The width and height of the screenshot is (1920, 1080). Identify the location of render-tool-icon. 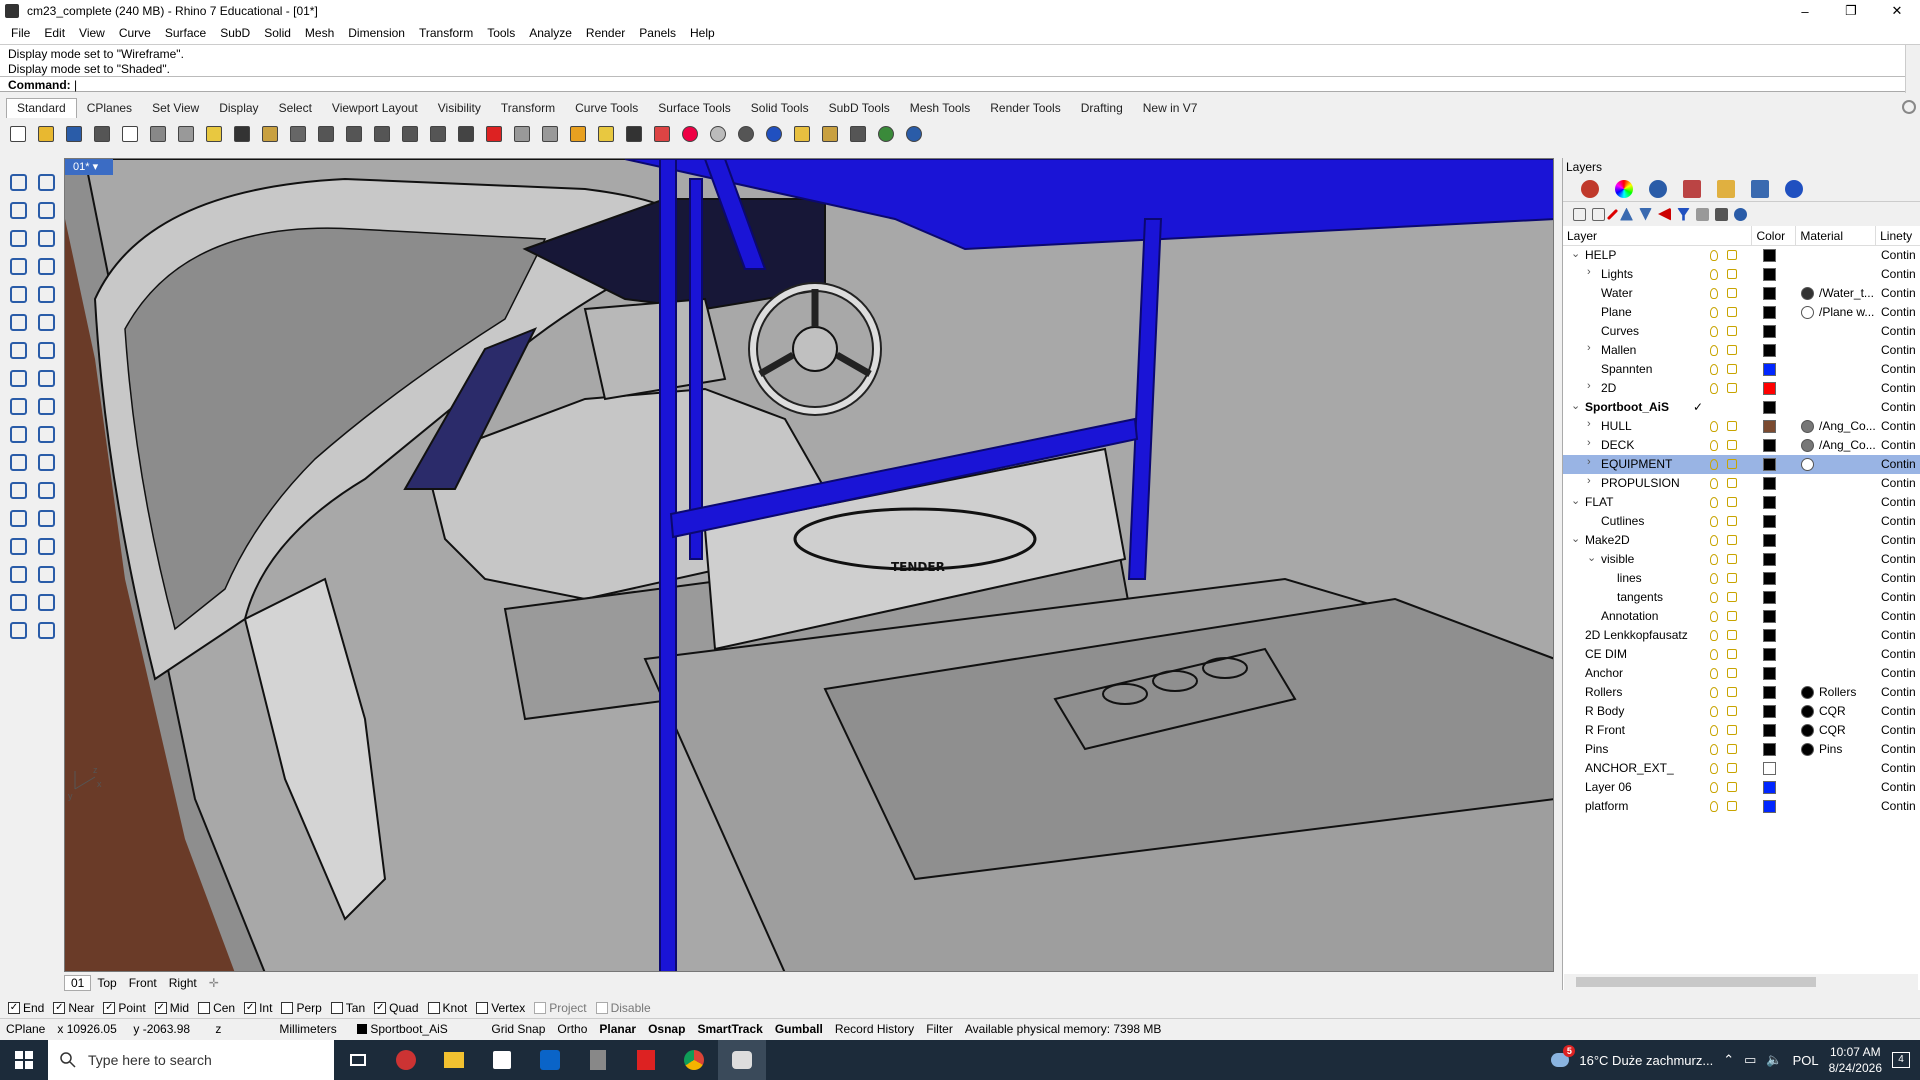
(18, 602).